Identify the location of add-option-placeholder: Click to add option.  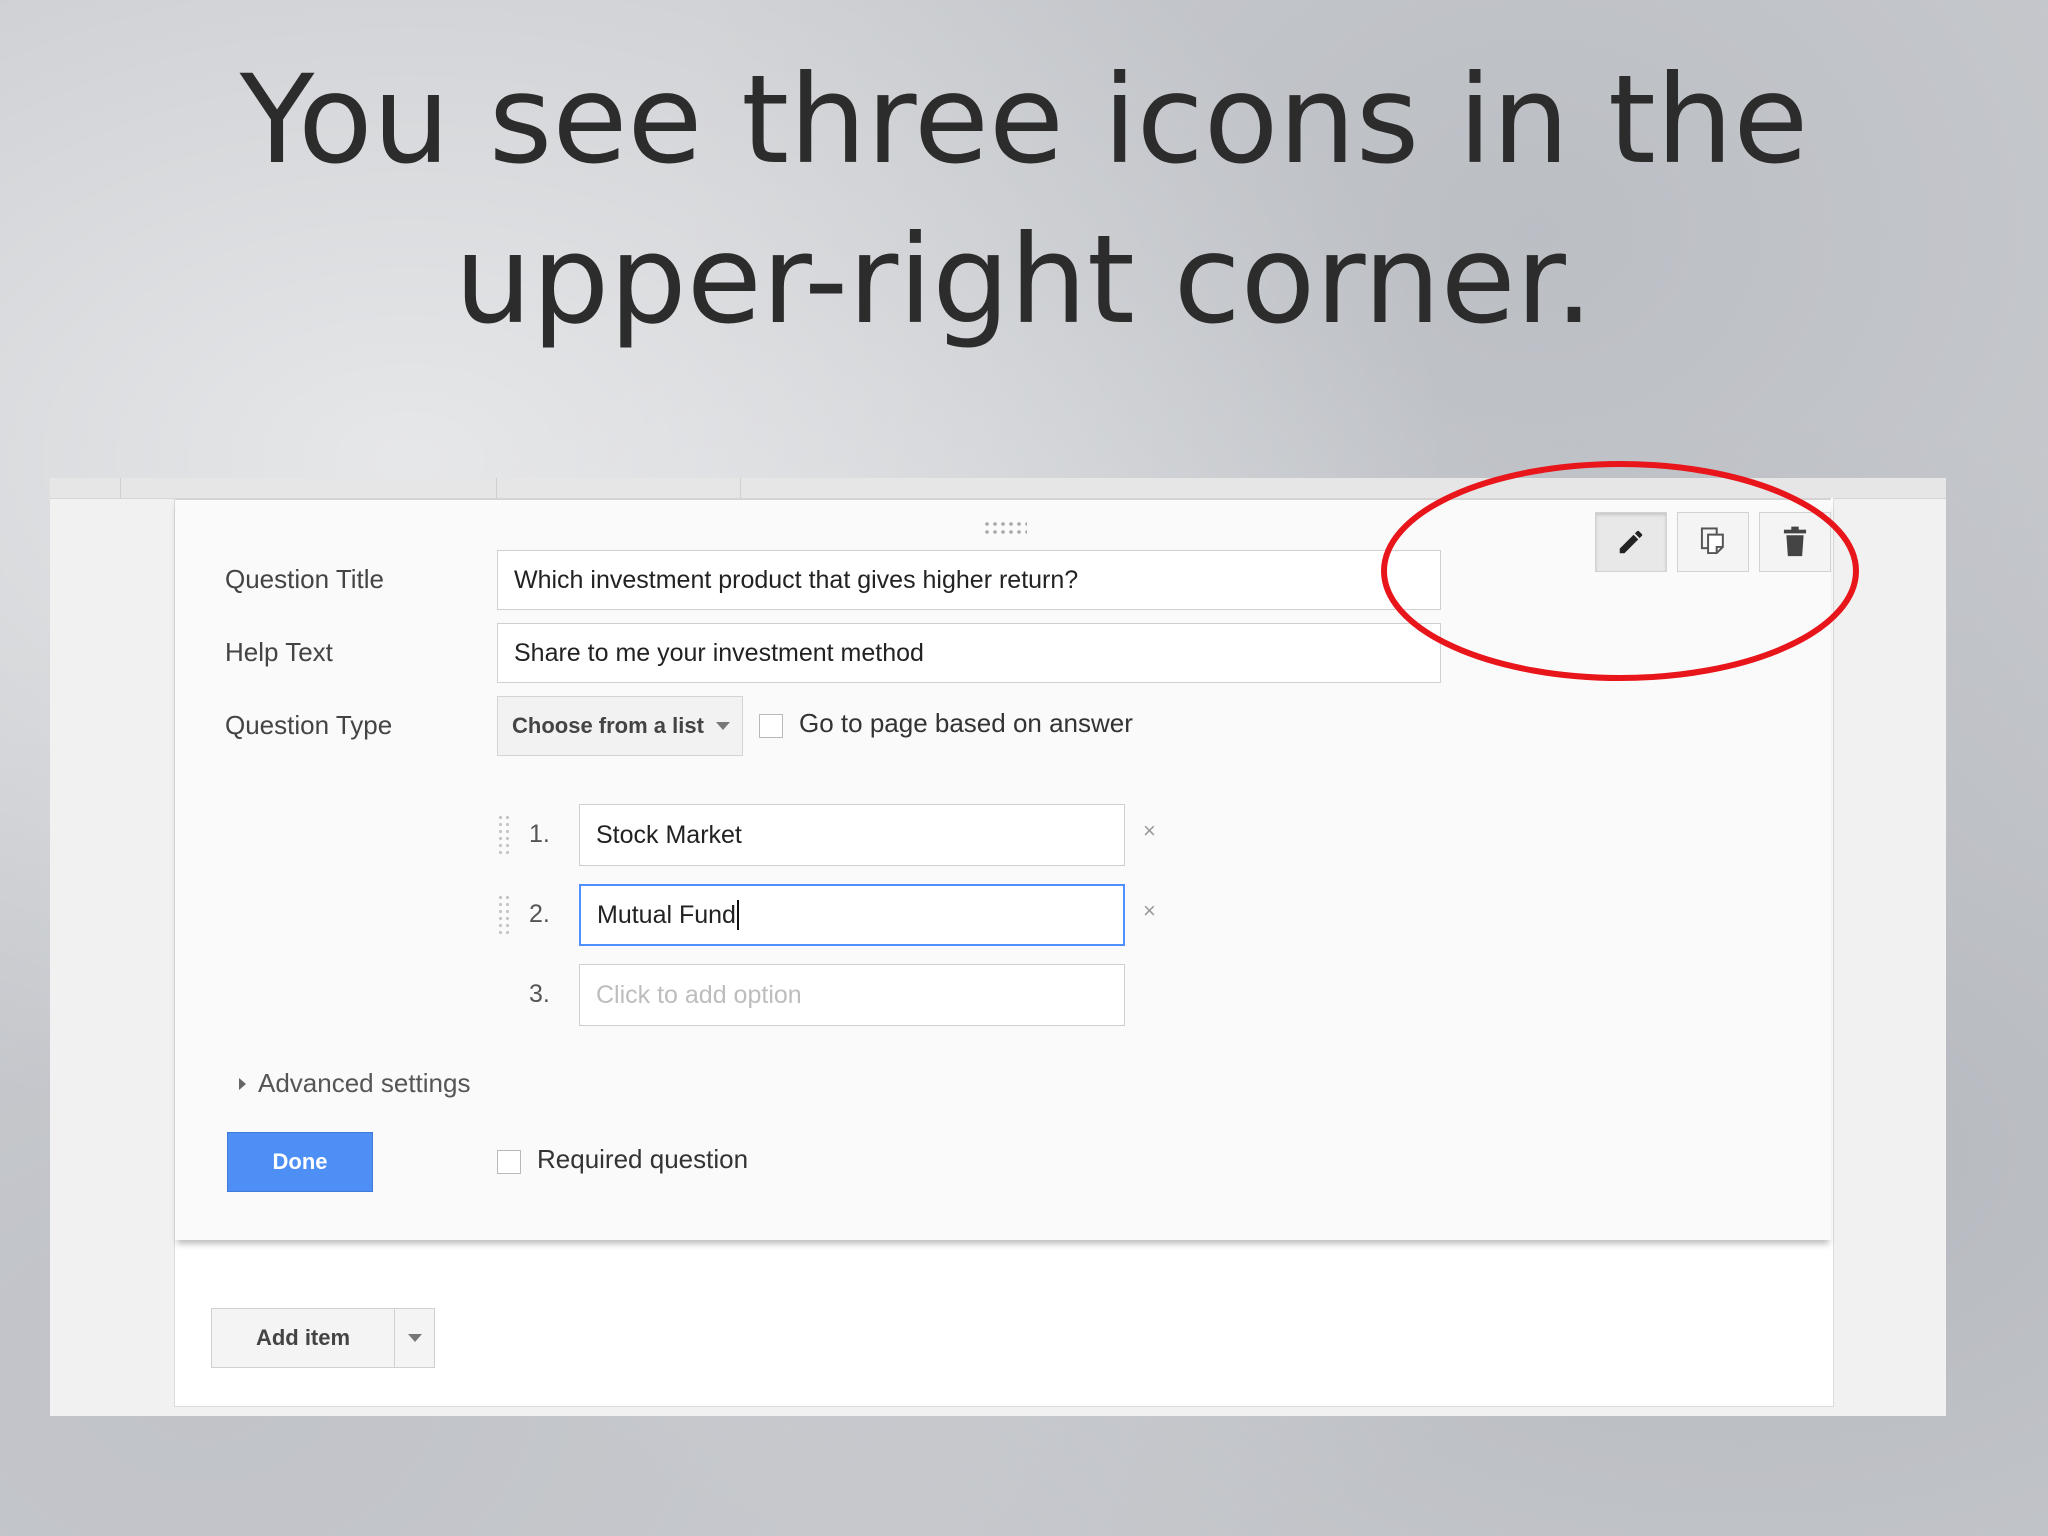
(699, 994).